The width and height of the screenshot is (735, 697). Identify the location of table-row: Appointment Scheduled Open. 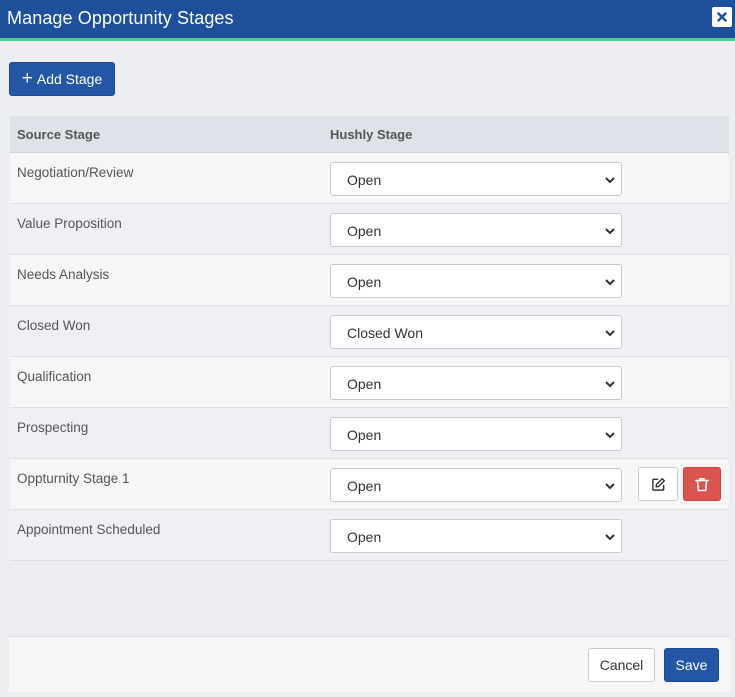
(369, 535).